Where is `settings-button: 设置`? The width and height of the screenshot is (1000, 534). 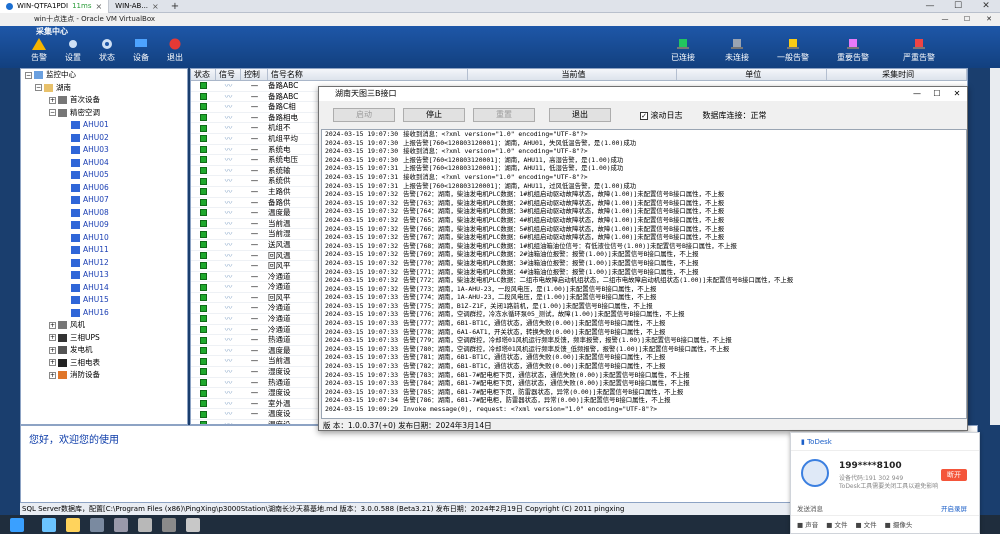 settings-button: 设置 is located at coordinates (73, 52).